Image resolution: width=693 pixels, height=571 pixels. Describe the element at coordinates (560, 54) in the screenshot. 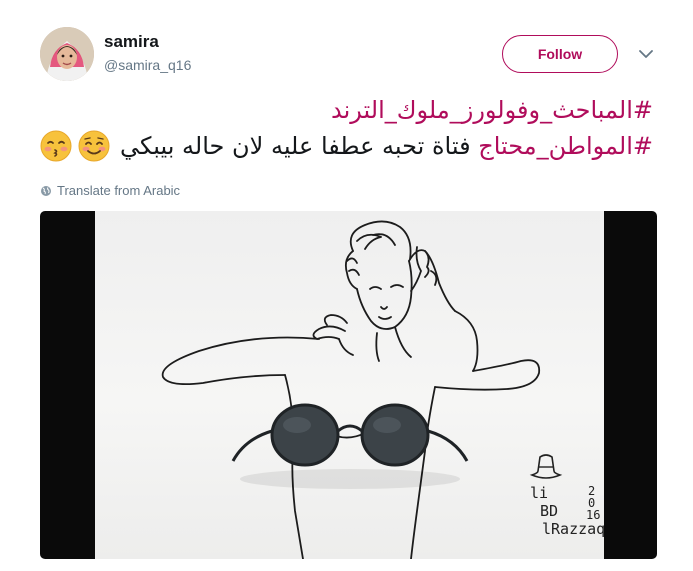

I see `follow-button: Follow` at that location.